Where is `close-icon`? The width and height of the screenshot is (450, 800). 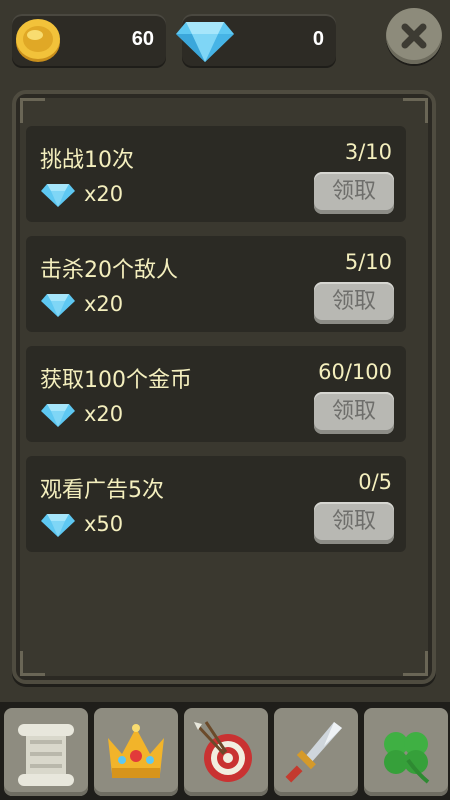
close-icon is located at coordinates (414, 36).